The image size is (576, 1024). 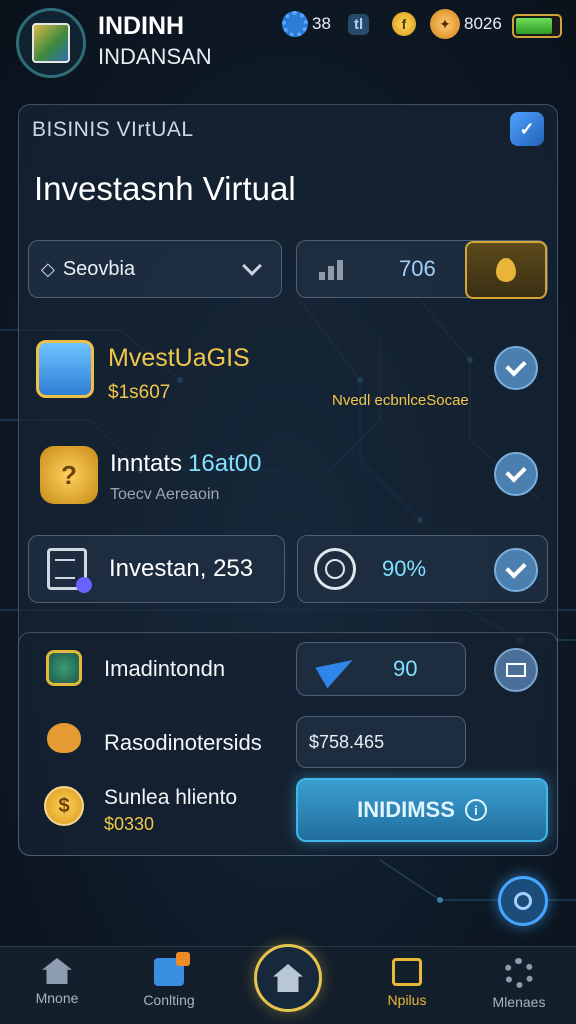 I want to click on coin-stat: f, so click(x=404, y=24).